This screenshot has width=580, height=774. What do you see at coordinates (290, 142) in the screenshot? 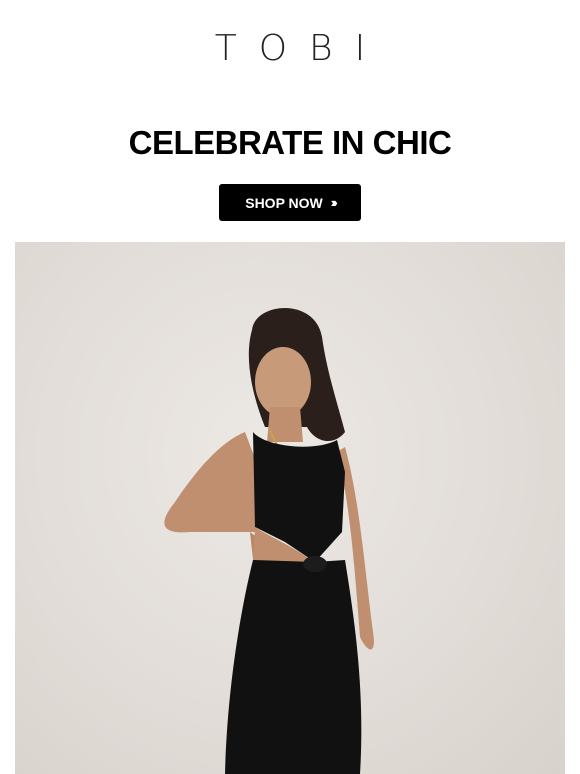
I see `headline: CELEBRATE IN CHIC` at bounding box center [290, 142].